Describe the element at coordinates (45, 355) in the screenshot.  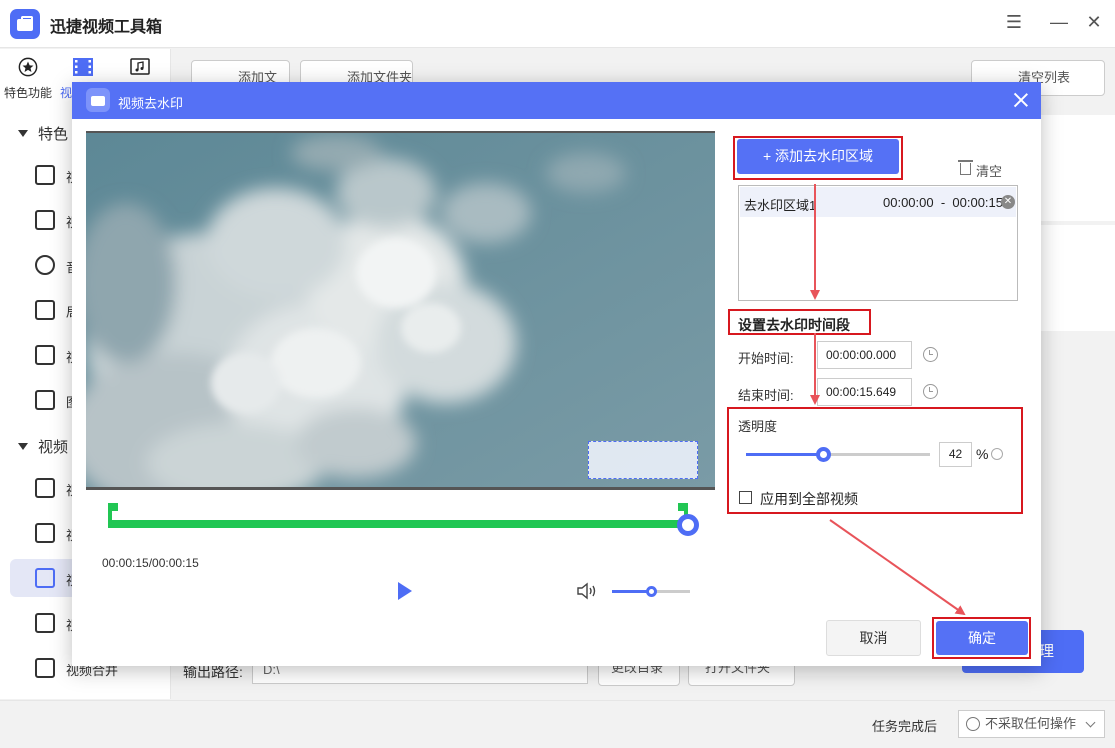
I see `text-image-icon` at that location.